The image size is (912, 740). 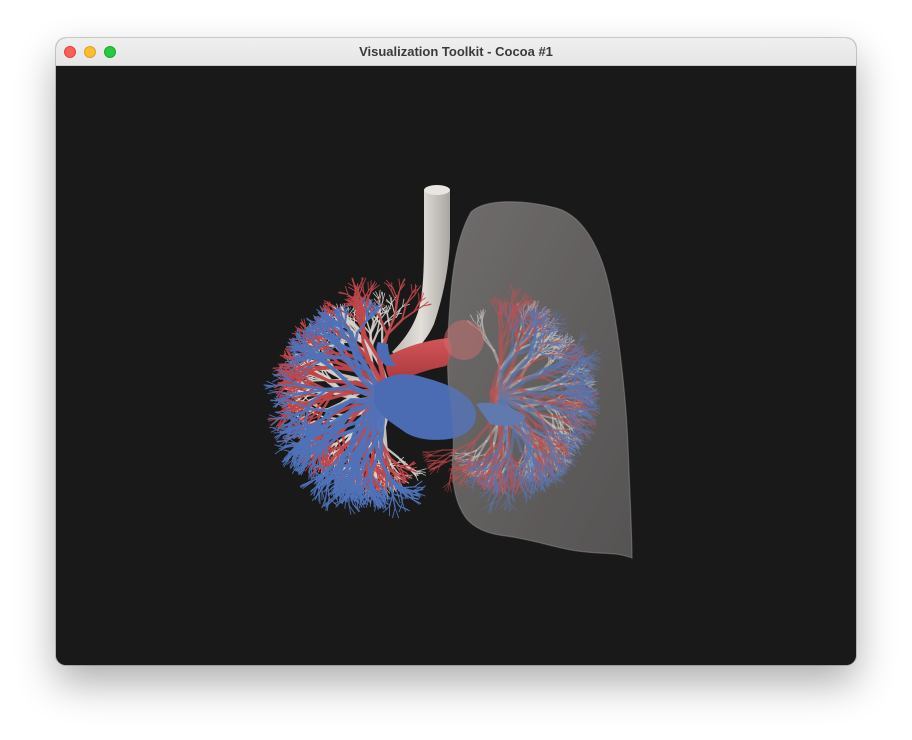 What do you see at coordinates (421, 273) in the screenshot?
I see `trachea` at bounding box center [421, 273].